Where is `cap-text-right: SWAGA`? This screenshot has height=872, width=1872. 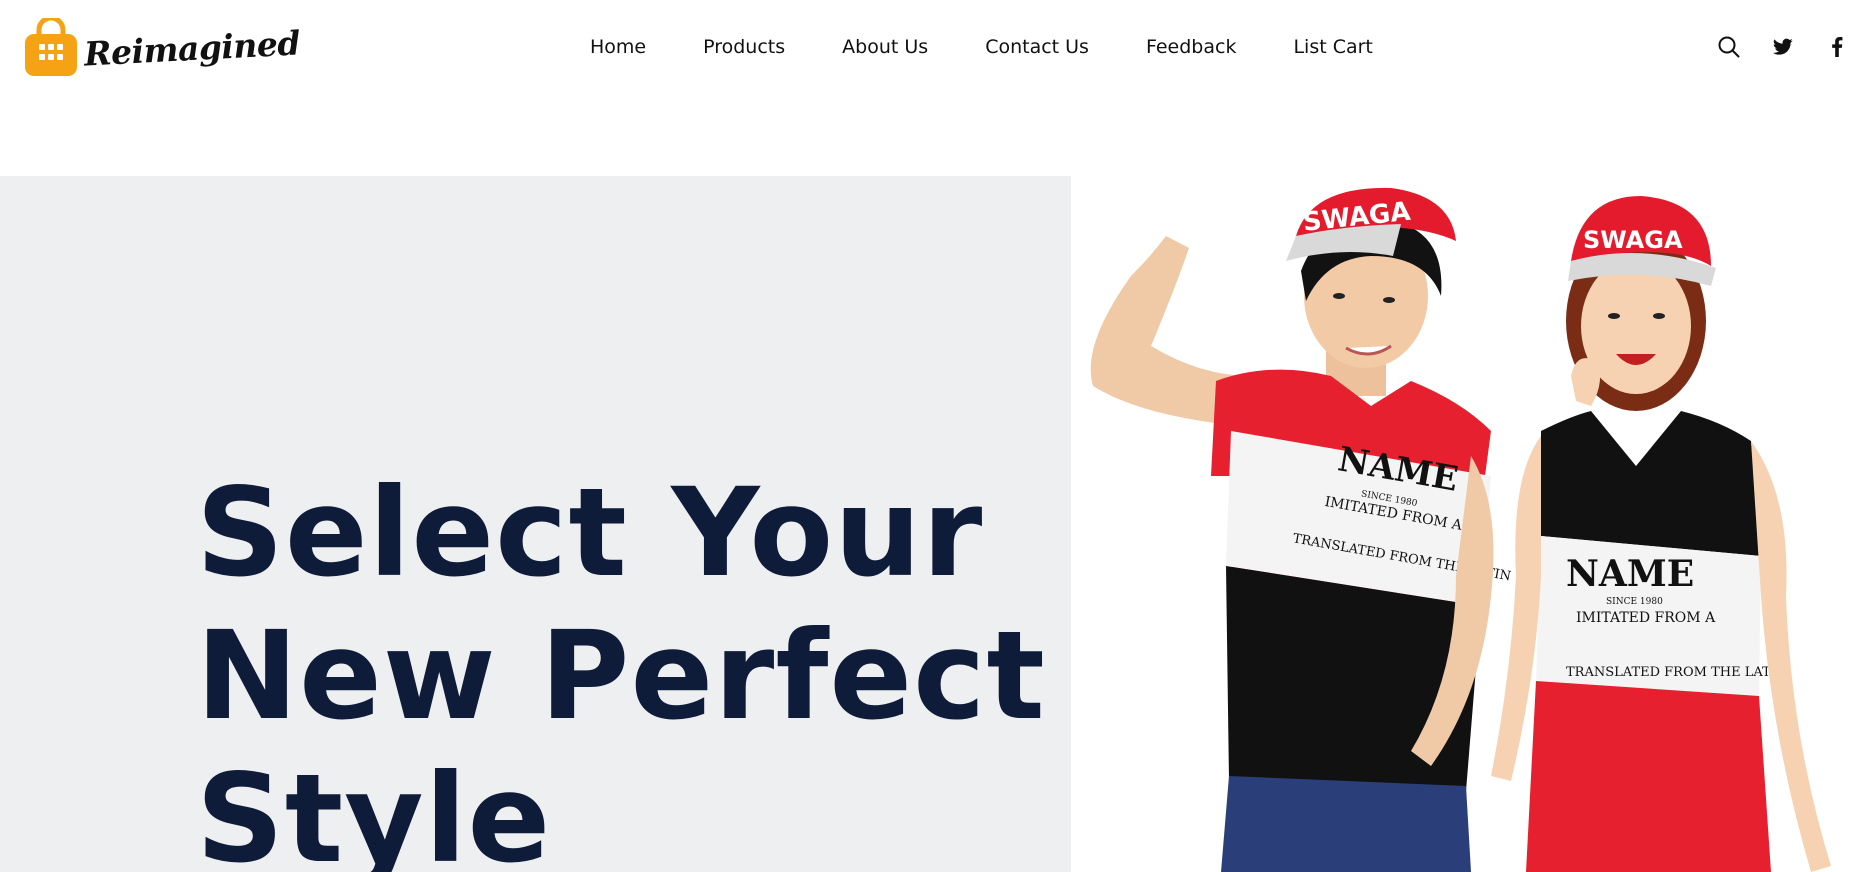 cap-text-right: SWAGA is located at coordinates (1633, 240).